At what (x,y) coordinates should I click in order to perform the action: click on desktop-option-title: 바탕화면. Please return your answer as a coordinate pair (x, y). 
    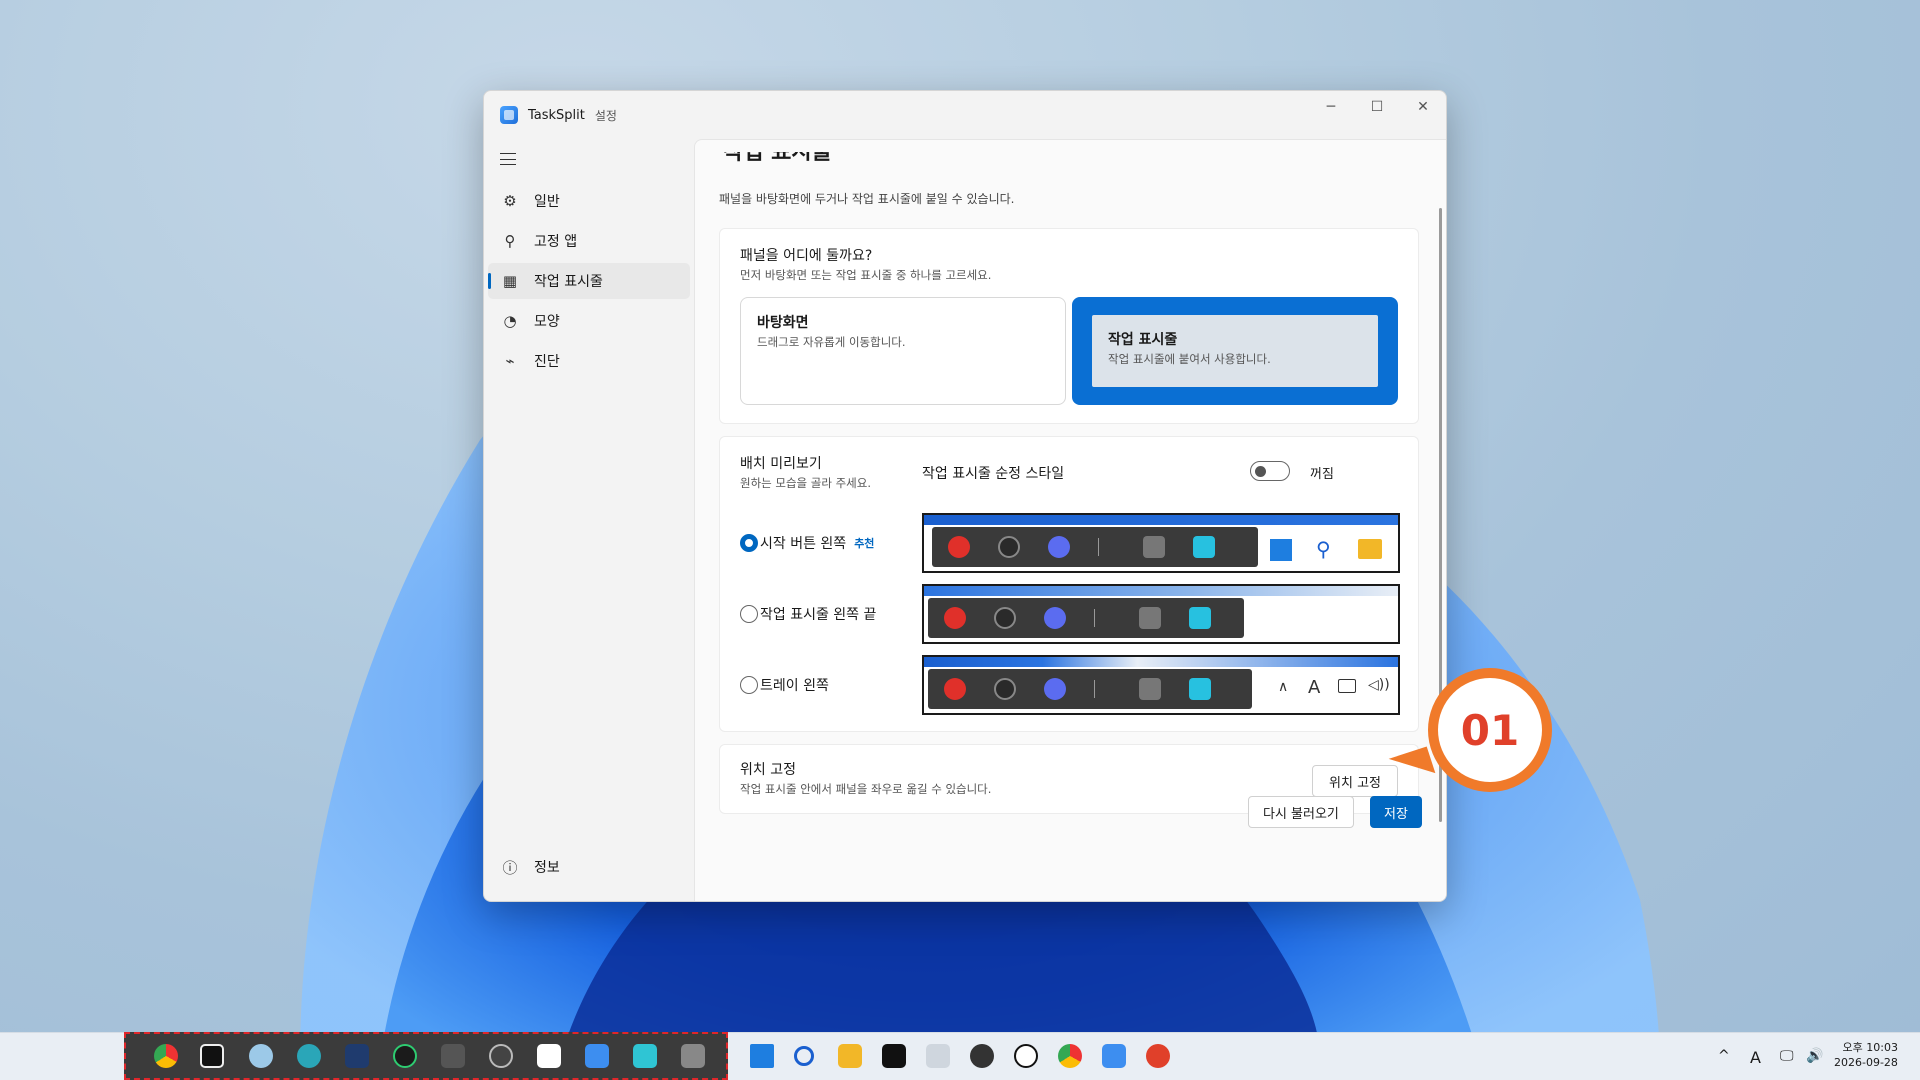
    Looking at the image, I should click on (783, 323).